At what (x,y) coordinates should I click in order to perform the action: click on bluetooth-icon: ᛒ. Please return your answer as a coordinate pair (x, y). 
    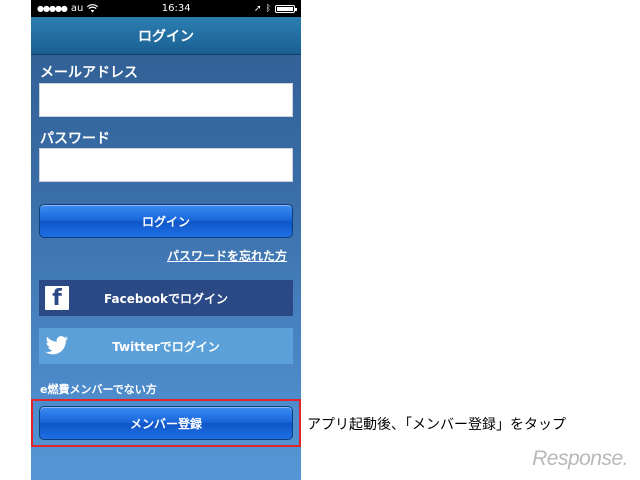
    Looking at the image, I should click on (268, 8).